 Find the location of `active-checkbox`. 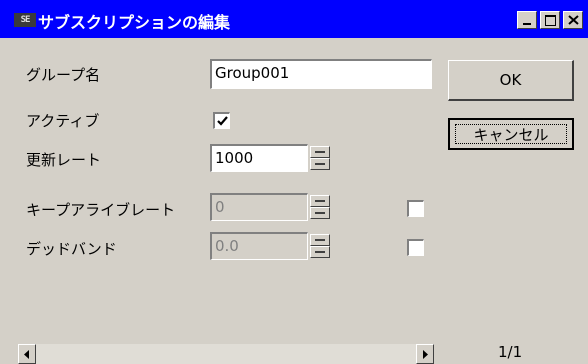

active-checkbox is located at coordinates (221, 120).